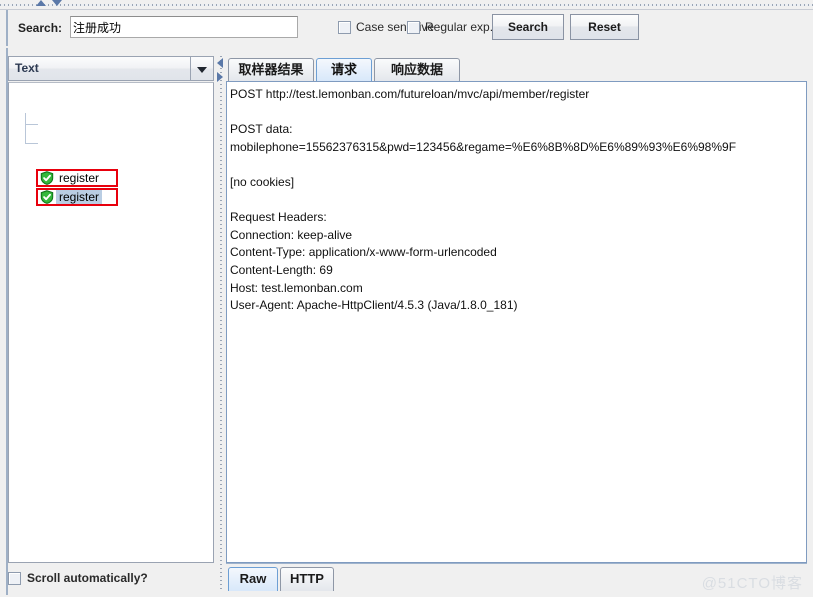 The width and height of the screenshot is (813, 597). What do you see at coordinates (528, 27) in the screenshot?
I see `search-button: Search` at bounding box center [528, 27].